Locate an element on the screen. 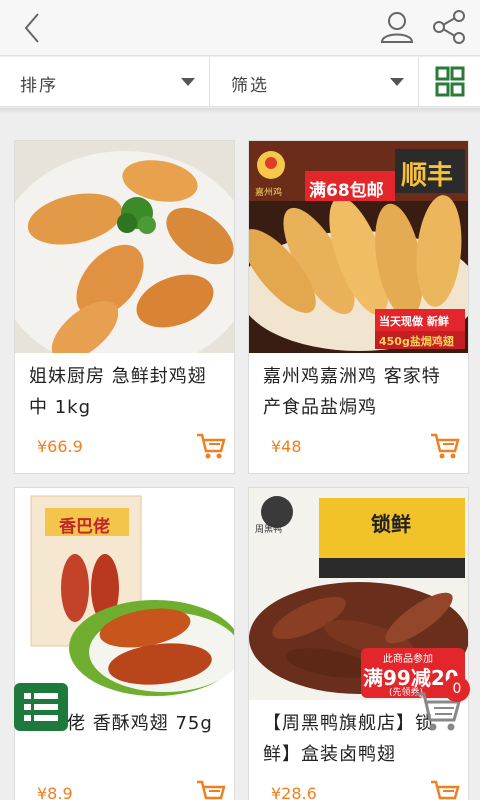 This screenshot has height=800, width=480. brand-label: 周黑鸭 is located at coordinates (269, 530).